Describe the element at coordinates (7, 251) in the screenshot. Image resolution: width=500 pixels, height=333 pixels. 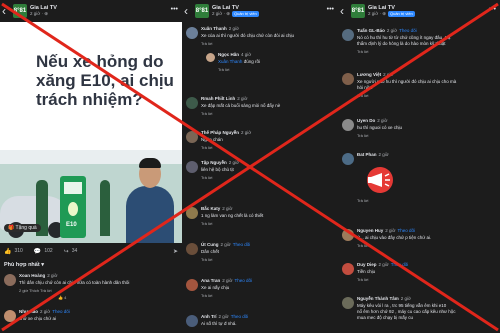
I see `like-icon: 👍` at that location.